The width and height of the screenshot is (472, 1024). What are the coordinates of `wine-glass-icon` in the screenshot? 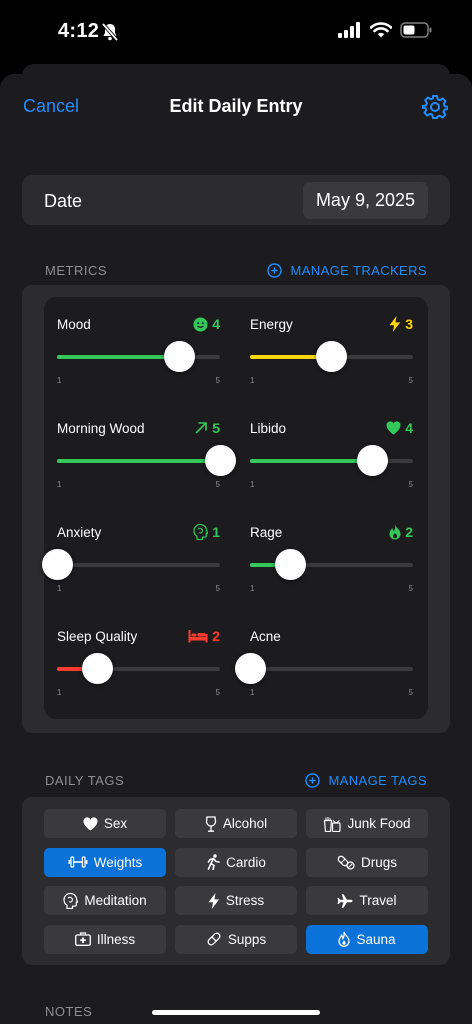 It's located at (211, 823).